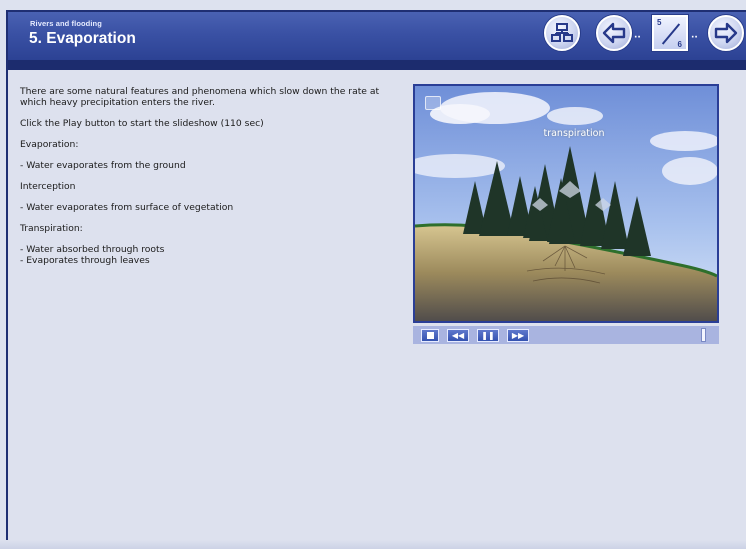  I want to click on rewind-button: ◀◀, so click(458, 335).